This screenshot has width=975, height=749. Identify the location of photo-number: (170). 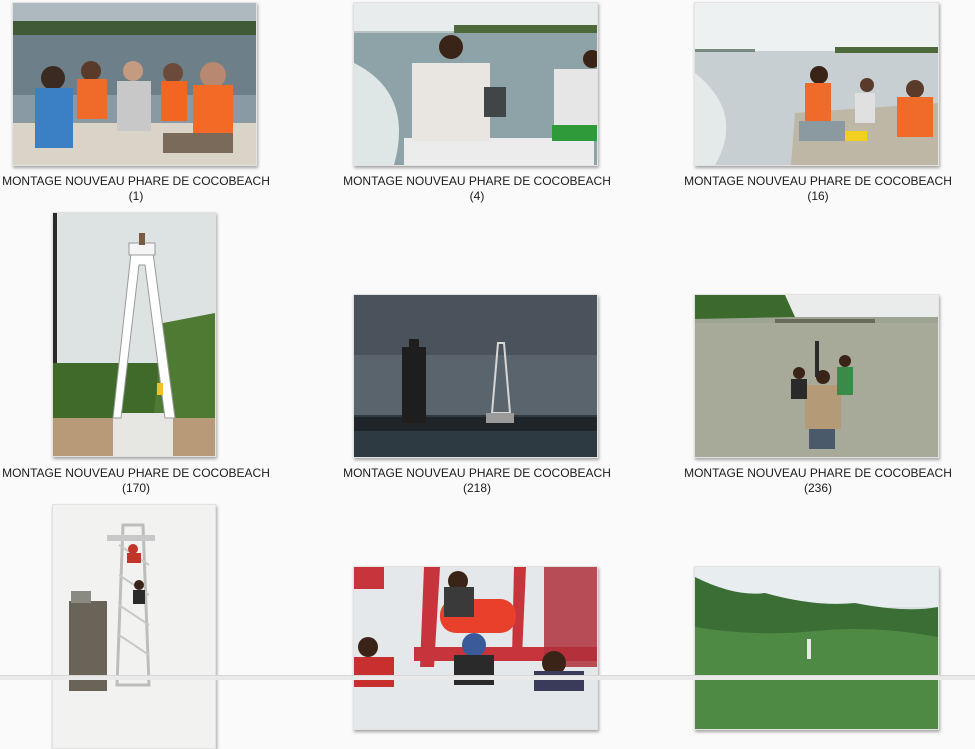
(135, 488).